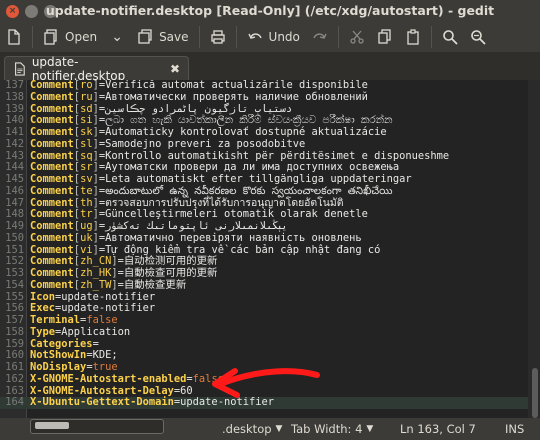 The image size is (540, 440). I want to click on equals-sign: =, so click(95, 343).